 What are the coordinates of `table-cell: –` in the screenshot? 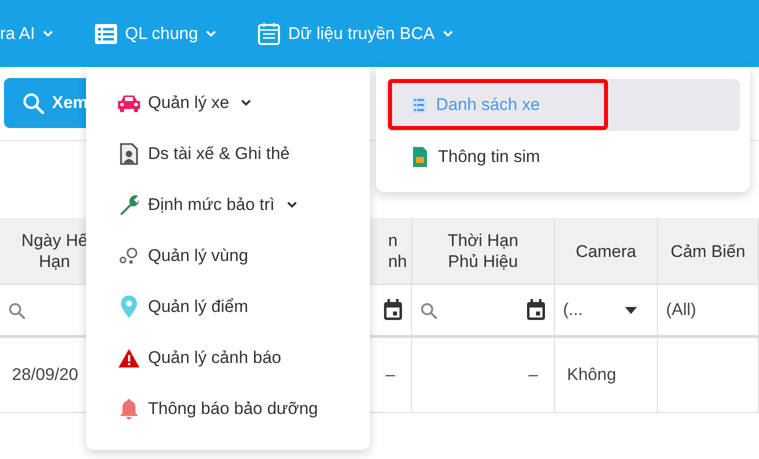 It's located at (483, 375).